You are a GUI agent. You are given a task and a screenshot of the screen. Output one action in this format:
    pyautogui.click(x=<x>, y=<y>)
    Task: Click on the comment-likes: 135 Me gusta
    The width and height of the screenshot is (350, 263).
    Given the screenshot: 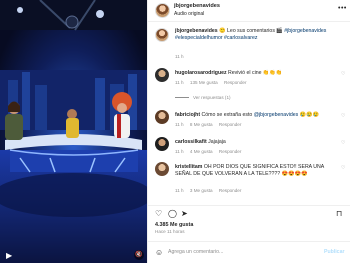 What is the action you would take?
    pyautogui.click(x=204, y=82)
    